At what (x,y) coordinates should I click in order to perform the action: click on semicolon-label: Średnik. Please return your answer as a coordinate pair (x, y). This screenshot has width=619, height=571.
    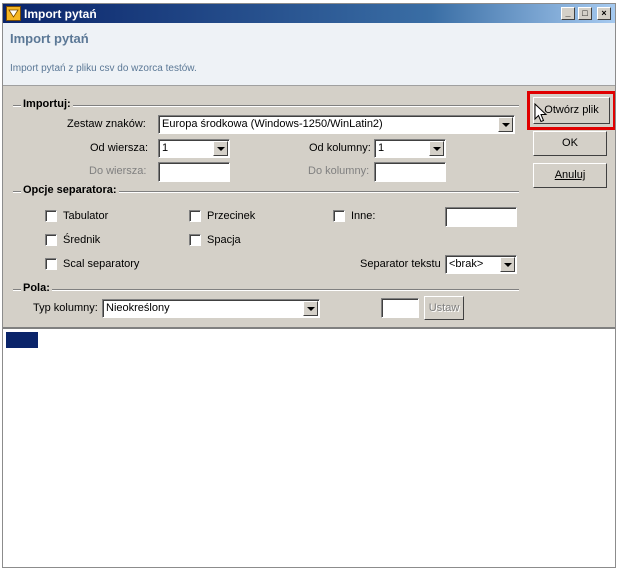
    Looking at the image, I should click on (82, 240).